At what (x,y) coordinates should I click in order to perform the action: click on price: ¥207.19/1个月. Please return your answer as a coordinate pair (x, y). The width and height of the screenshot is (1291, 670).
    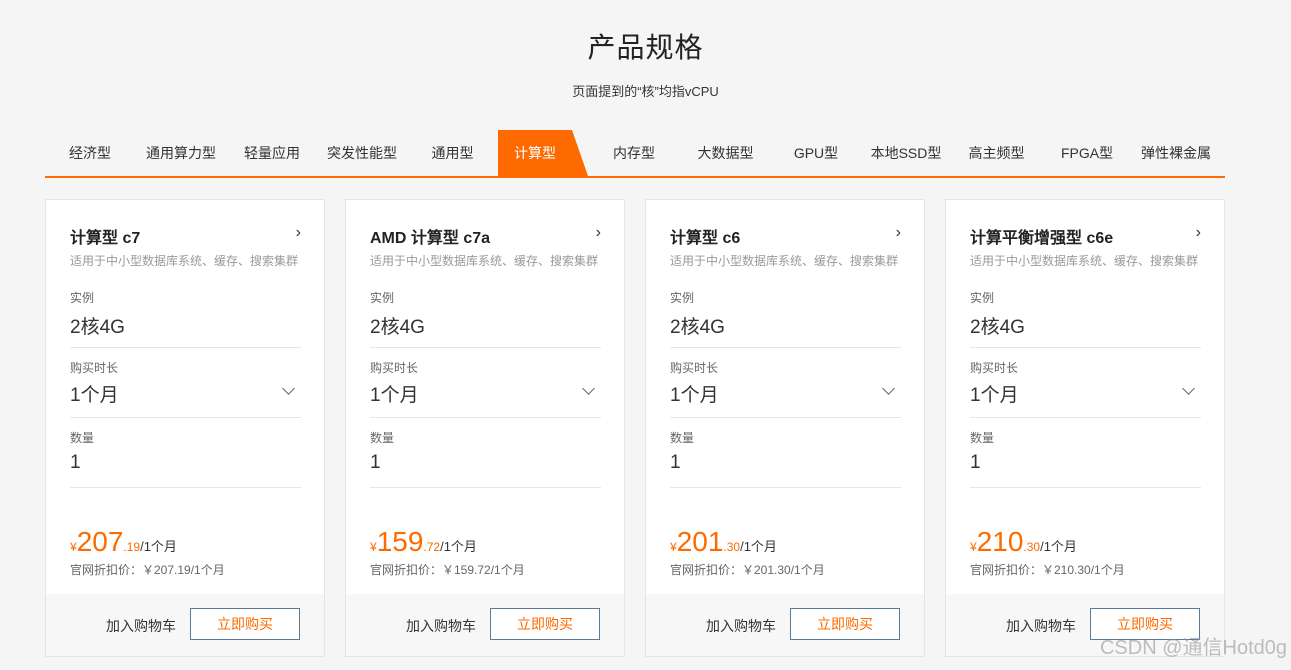
    Looking at the image, I should click on (123, 542).